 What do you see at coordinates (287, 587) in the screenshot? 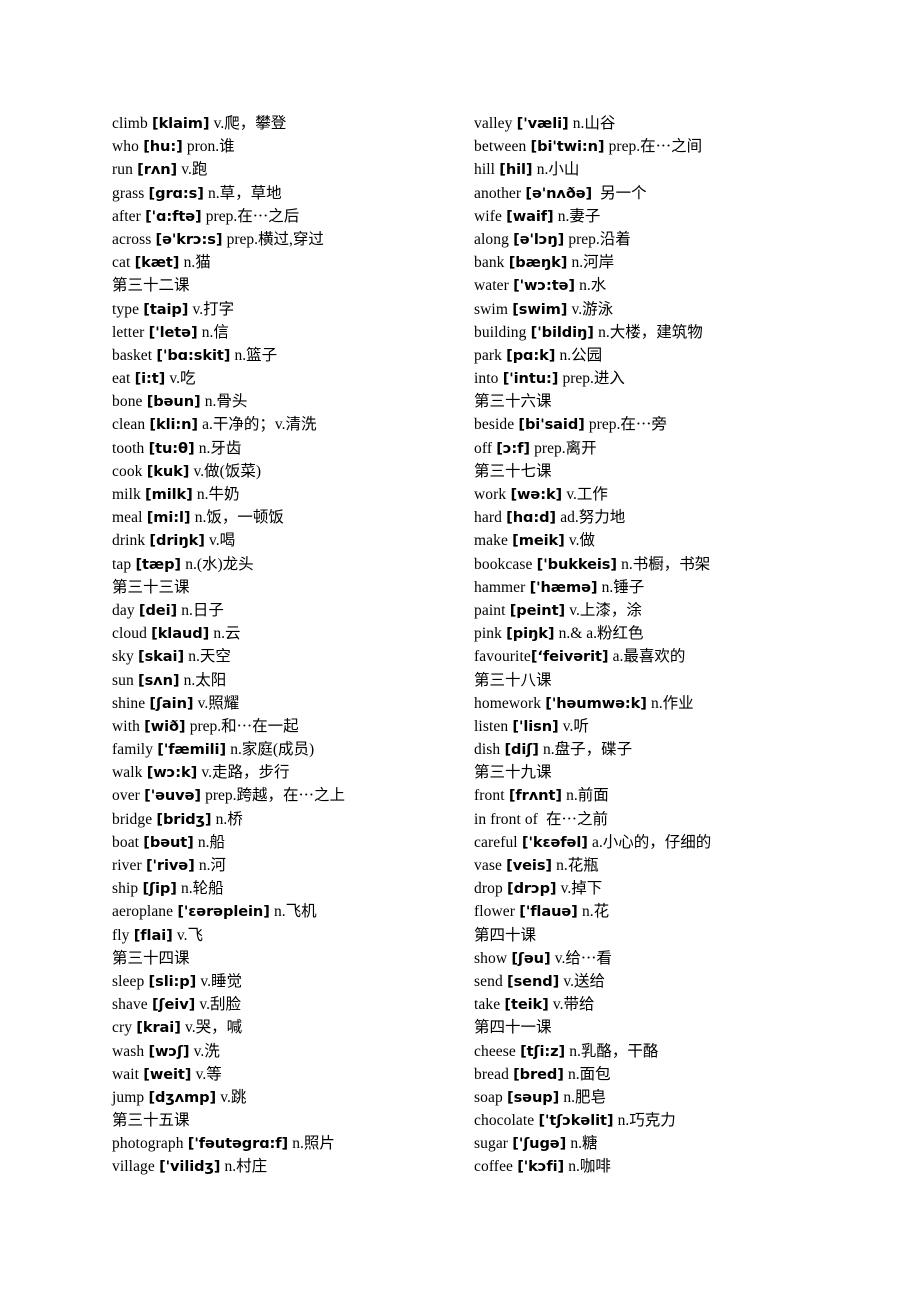
I see `lesson-heading: 第三十三课` at bounding box center [287, 587].